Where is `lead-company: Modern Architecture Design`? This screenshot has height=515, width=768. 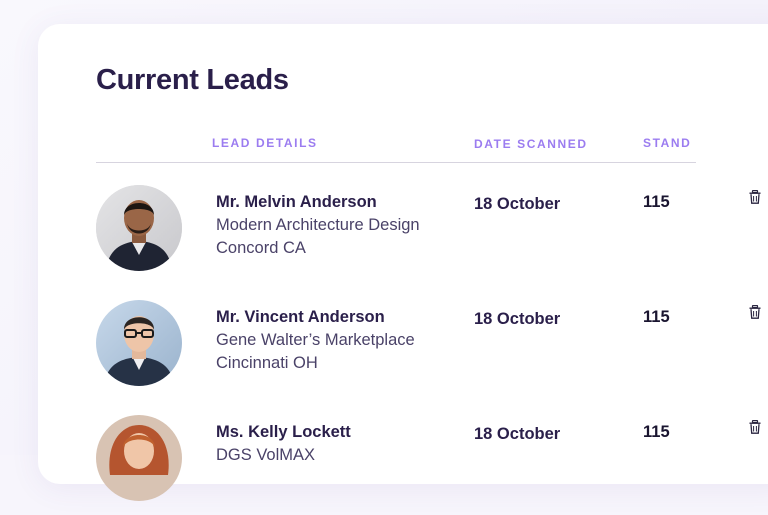
lead-company: Modern Architecture Design is located at coordinates (318, 225).